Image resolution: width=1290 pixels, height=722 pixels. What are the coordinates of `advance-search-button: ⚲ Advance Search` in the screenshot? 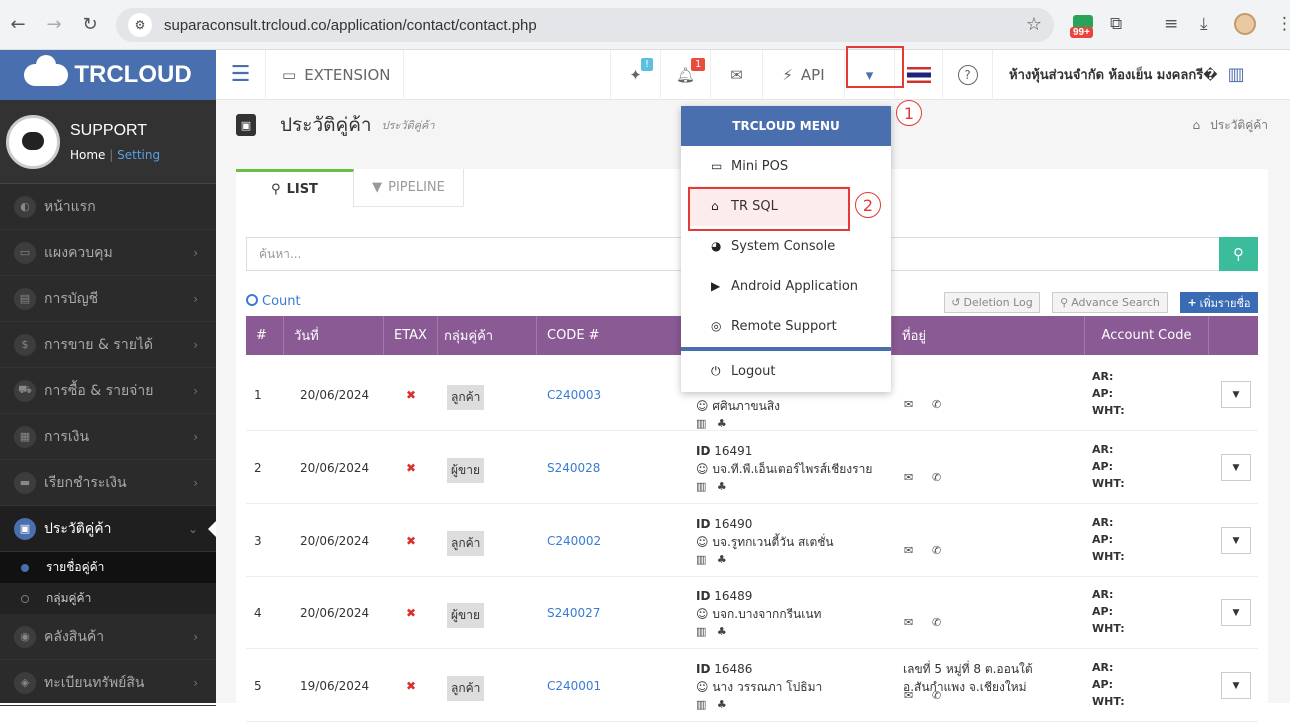 It's located at (1110, 302).